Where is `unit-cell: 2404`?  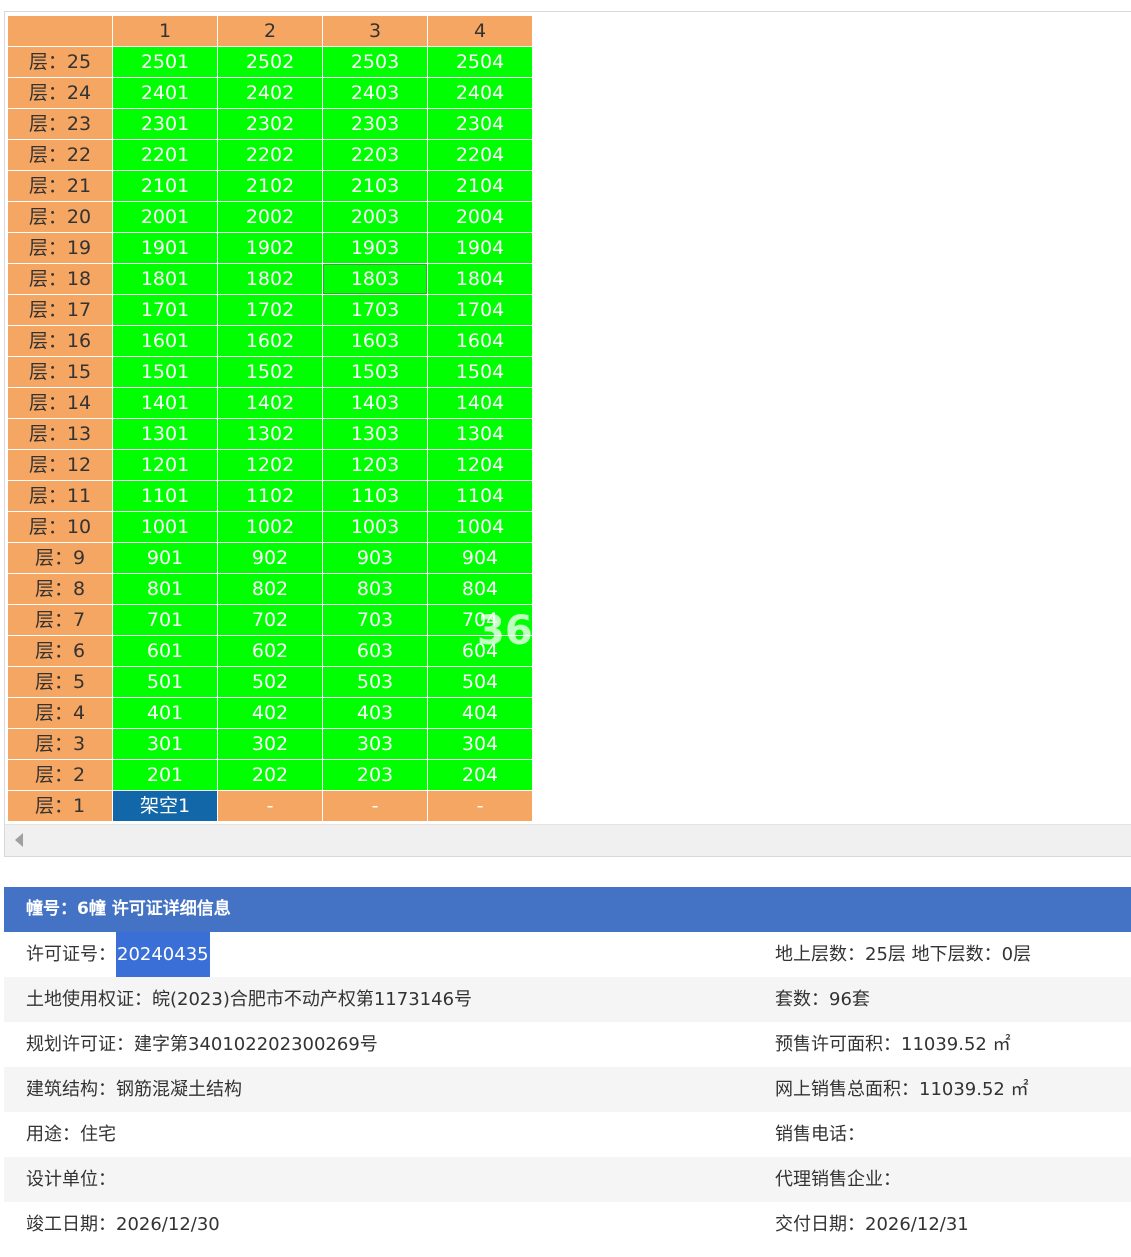 unit-cell: 2404 is located at coordinates (480, 93).